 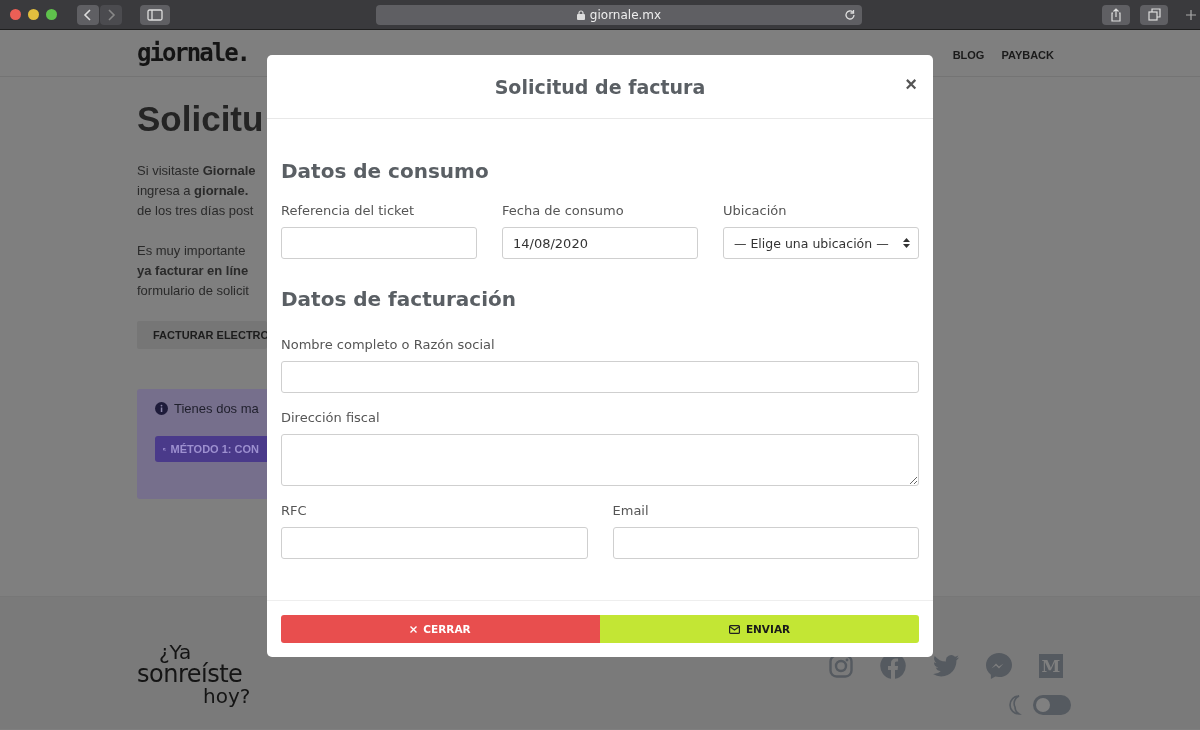 I want to click on paragraph-line: de los tres días post, so click(x=195, y=211).